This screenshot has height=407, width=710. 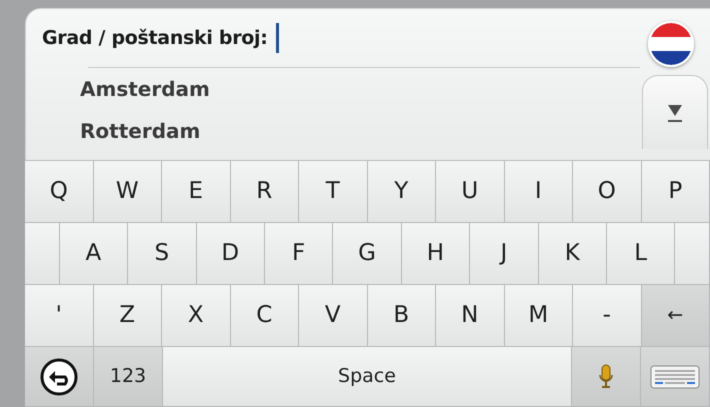 I want to click on key: L, so click(x=641, y=254).